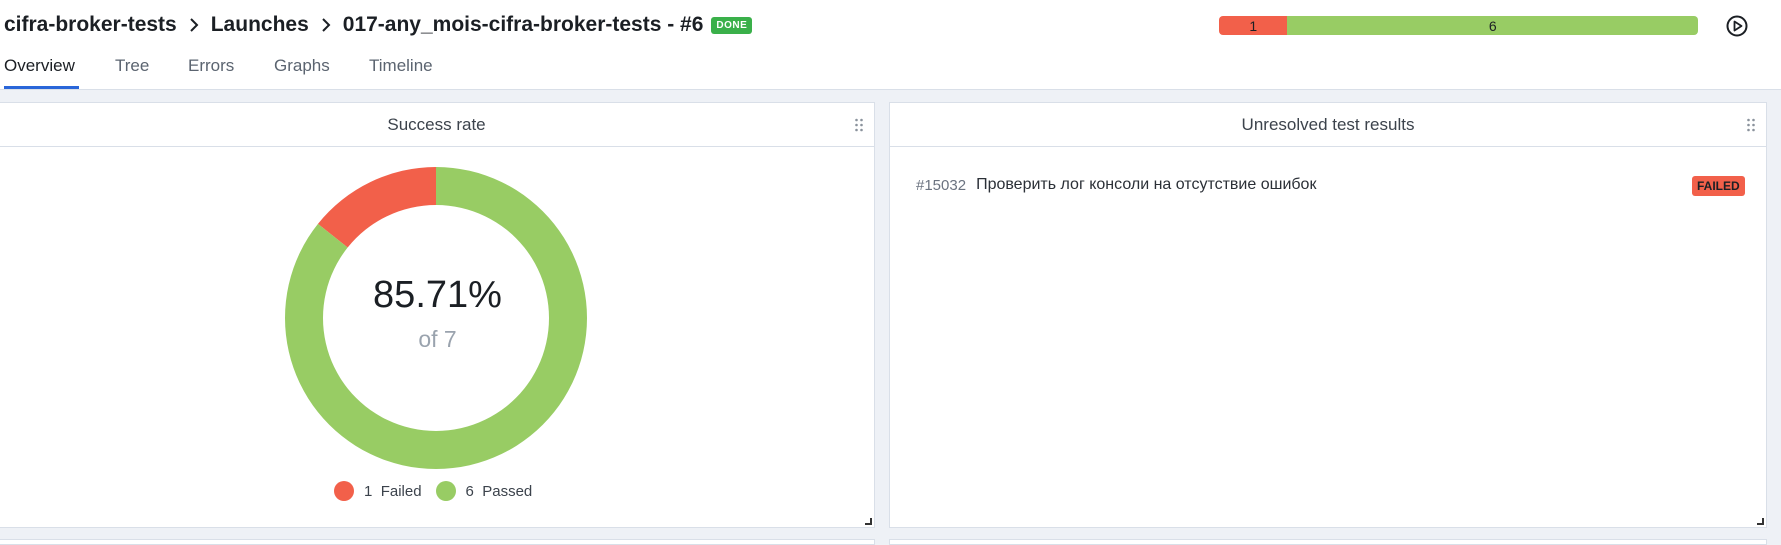  What do you see at coordinates (523, 24) in the screenshot?
I see `breadcrumb-launch: 017-any_mois-cifra-broker-tests - #6` at bounding box center [523, 24].